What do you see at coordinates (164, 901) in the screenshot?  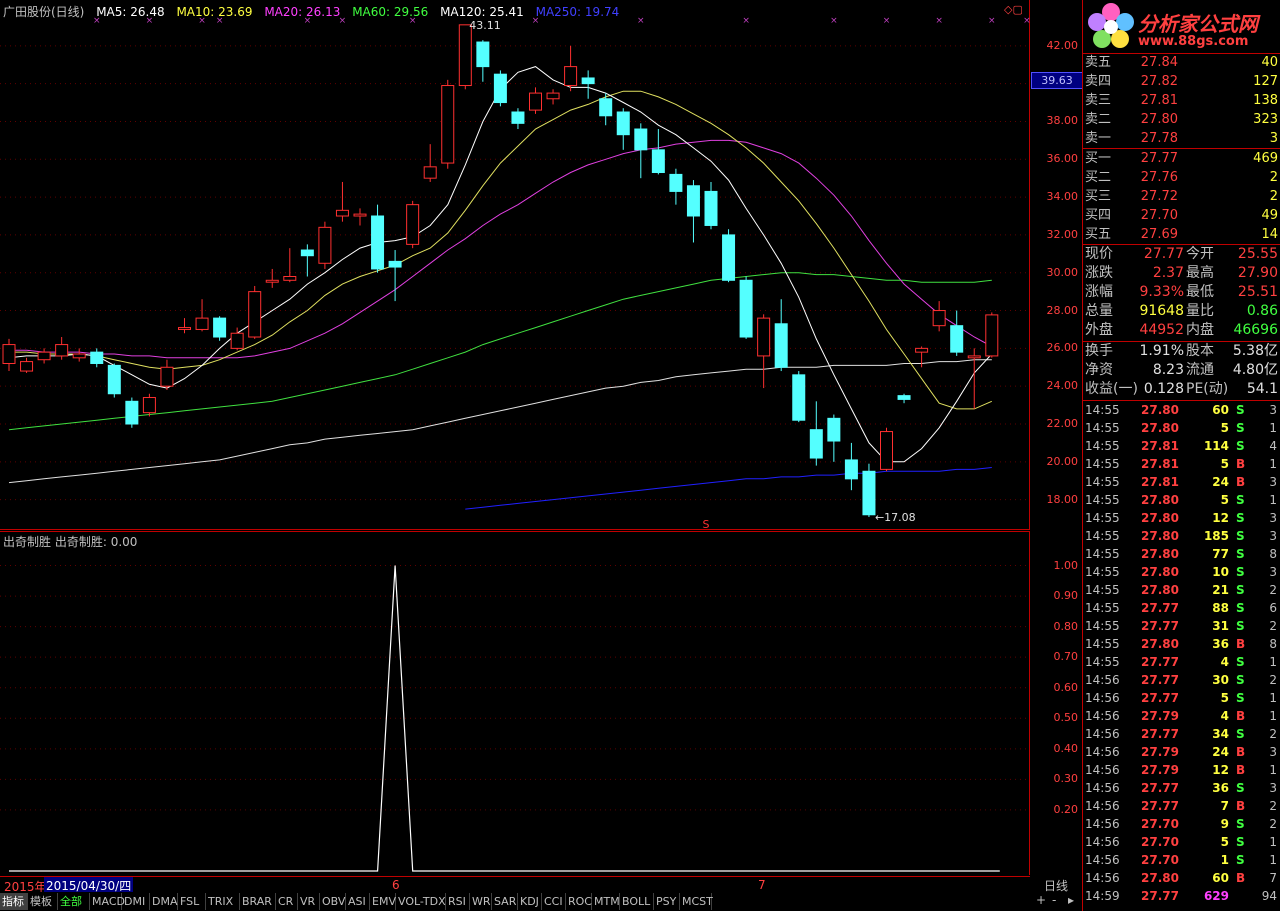 I see `tab-dma: DMA` at bounding box center [164, 901].